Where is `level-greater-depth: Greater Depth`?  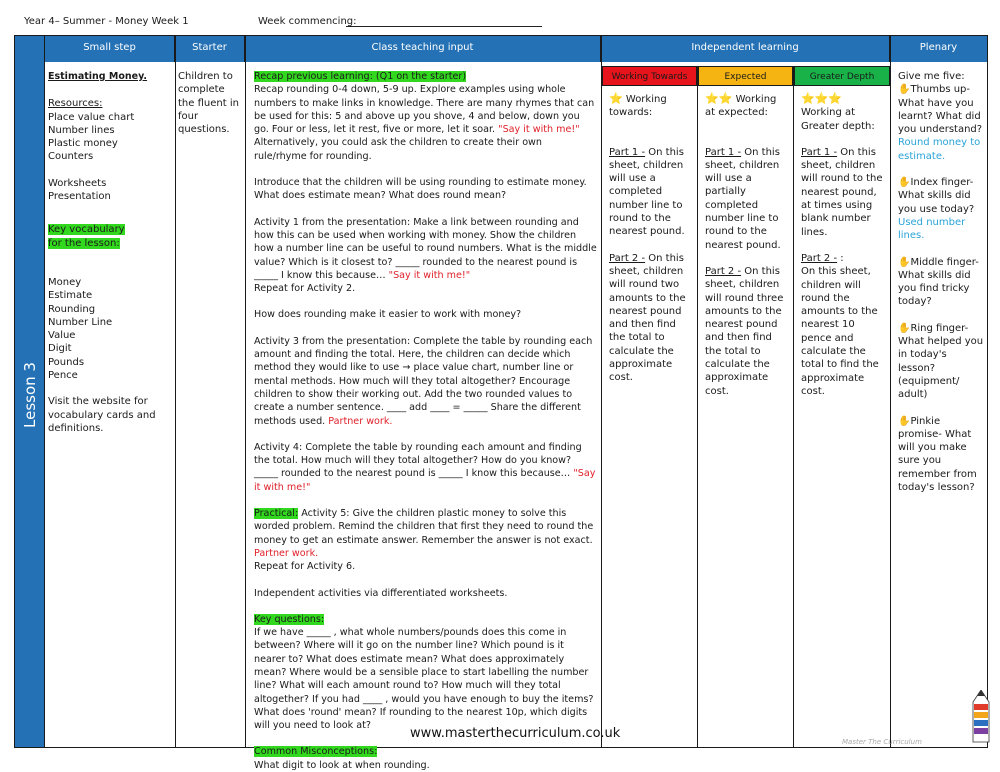
level-greater-depth: Greater Depth is located at coordinates (842, 76).